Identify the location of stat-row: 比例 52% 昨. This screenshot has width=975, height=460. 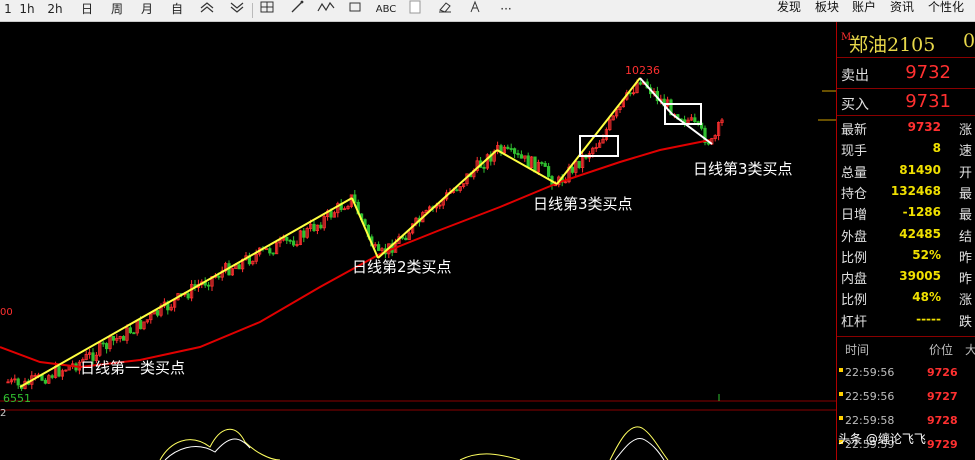
(906, 256).